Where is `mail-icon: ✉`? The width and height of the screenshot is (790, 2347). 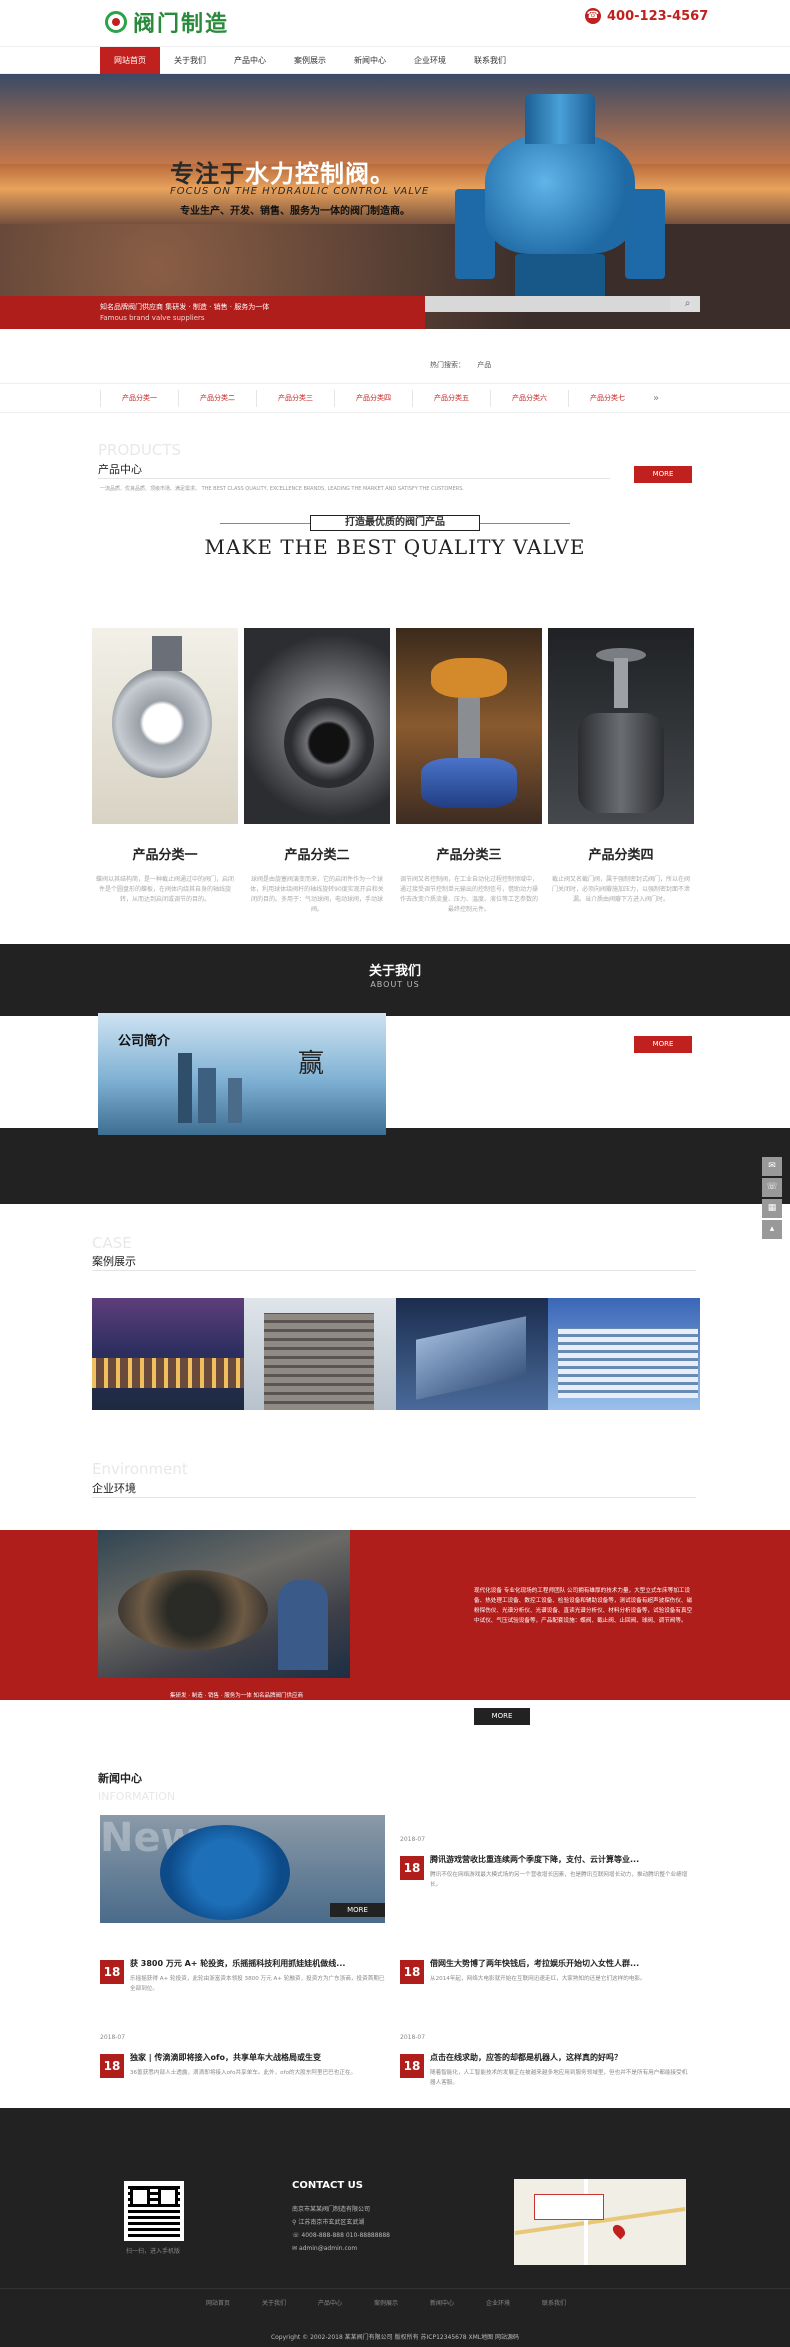 mail-icon: ✉ is located at coordinates (295, 2248).